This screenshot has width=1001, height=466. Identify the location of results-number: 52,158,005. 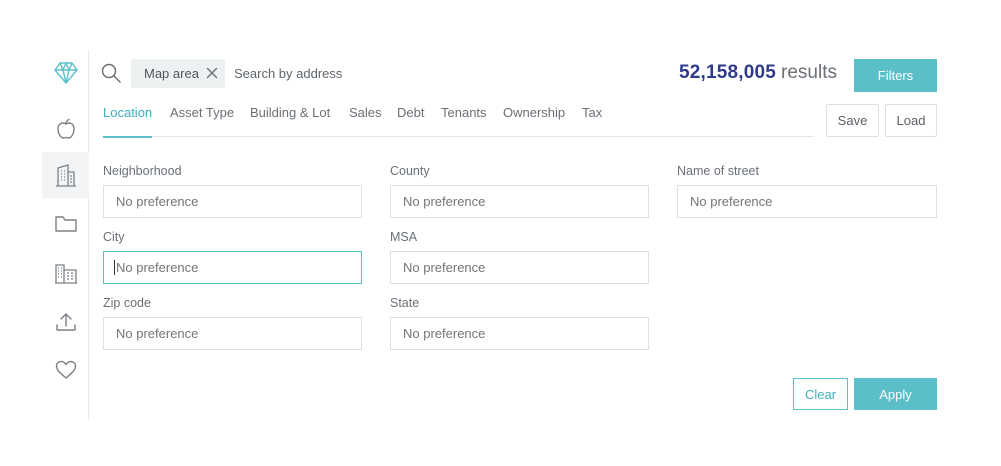
(727, 72).